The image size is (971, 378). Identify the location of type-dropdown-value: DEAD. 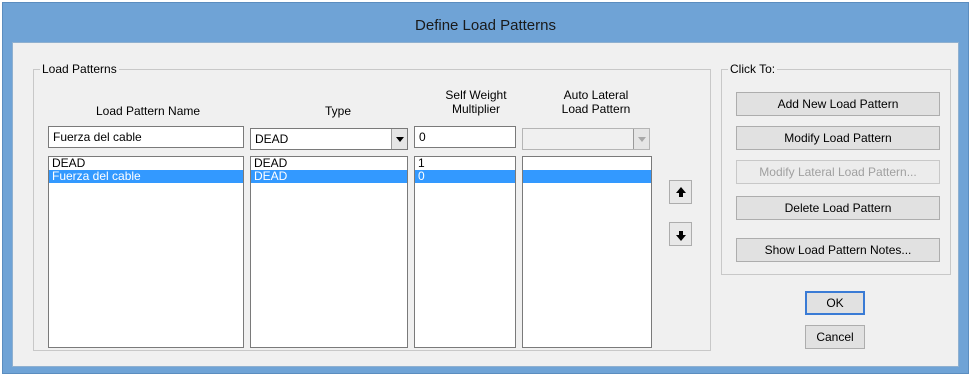
(272, 139).